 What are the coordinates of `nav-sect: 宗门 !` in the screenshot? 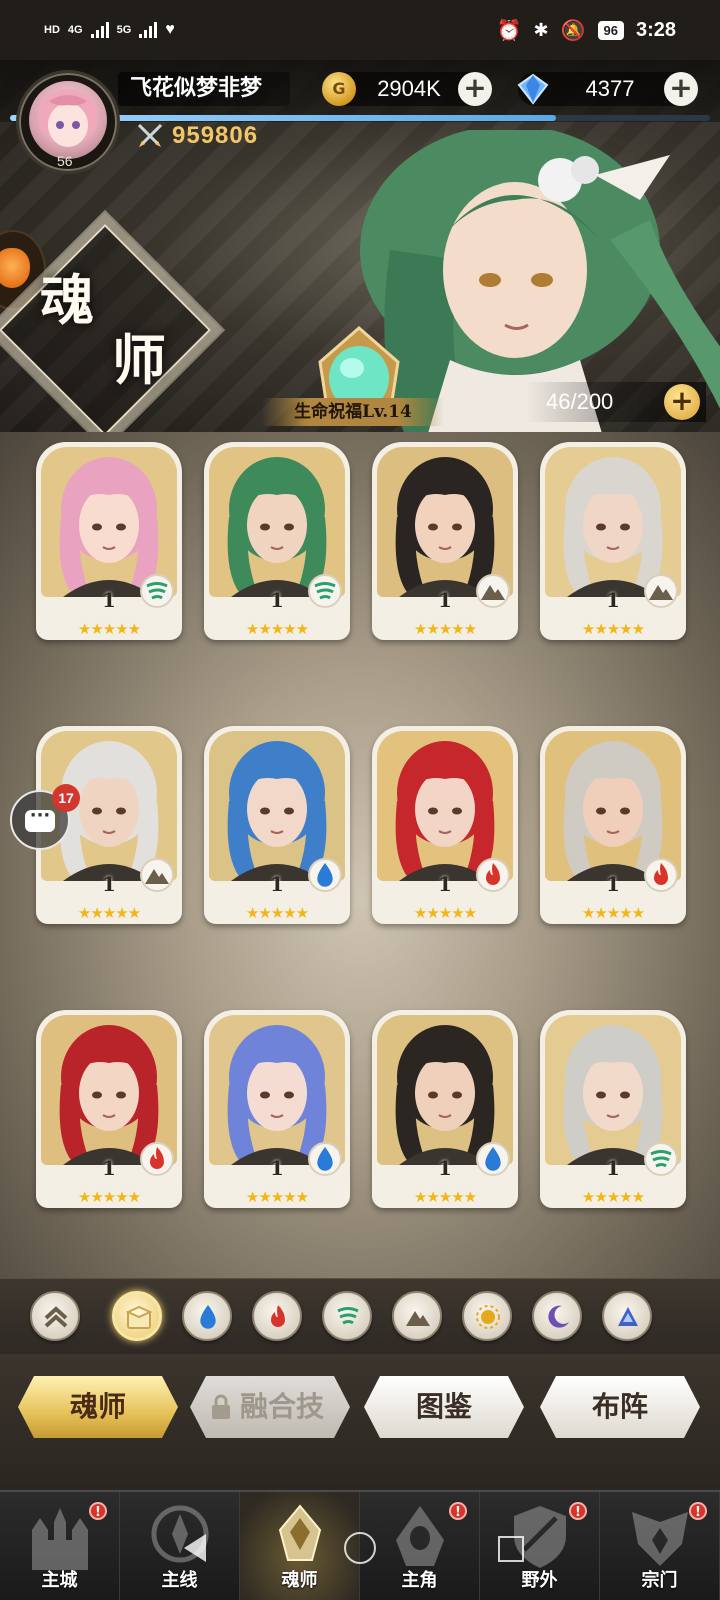 It's located at (660, 1546).